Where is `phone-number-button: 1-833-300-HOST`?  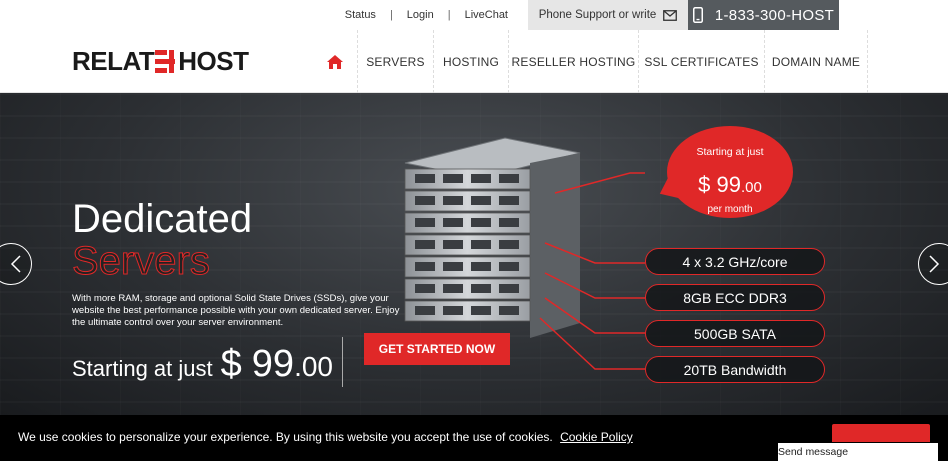
phone-number-button: 1-833-300-HOST is located at coordinates (763, 15).